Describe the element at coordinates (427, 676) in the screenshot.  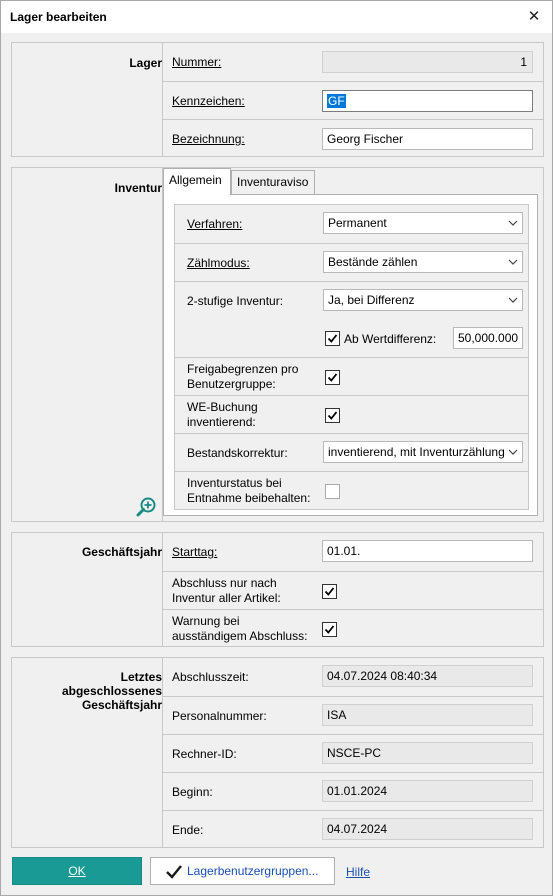
I see `abschlusszeit-field: 04.07.2024 08:40:34` at that location.